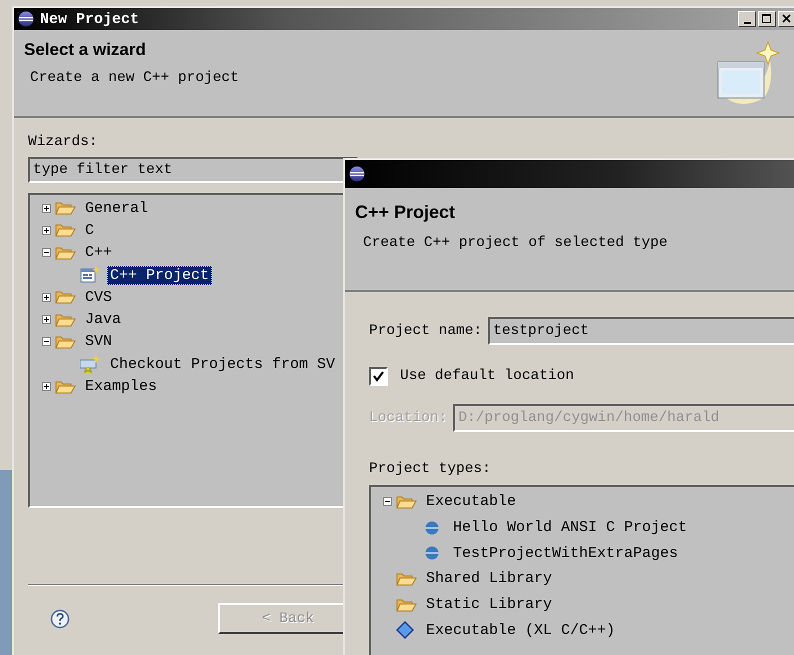 The width and height of the screenshot is (794, 655). Describe the element at coordinates (103, 320) in the screenshot. I see `tree-item: Java` at that location.